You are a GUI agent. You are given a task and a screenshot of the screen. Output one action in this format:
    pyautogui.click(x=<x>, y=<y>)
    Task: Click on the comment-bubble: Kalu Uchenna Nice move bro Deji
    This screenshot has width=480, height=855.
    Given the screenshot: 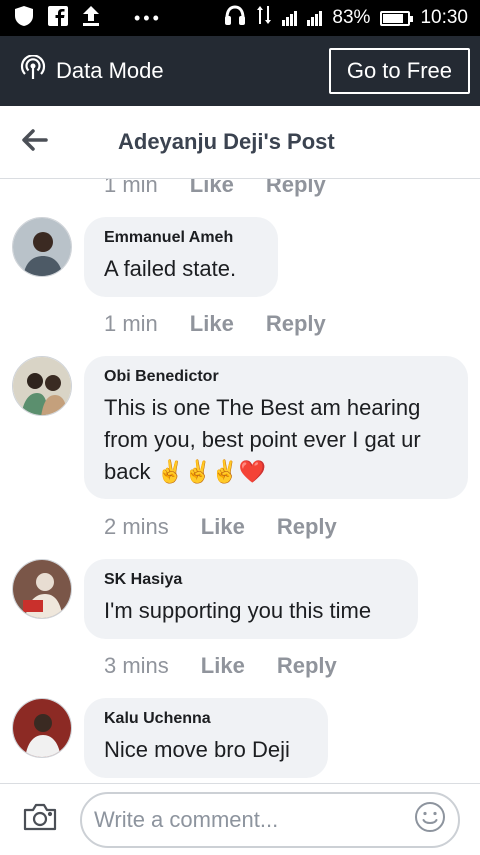 What is the action you would take?
    pyautogui.click(x=206, y=738)
    